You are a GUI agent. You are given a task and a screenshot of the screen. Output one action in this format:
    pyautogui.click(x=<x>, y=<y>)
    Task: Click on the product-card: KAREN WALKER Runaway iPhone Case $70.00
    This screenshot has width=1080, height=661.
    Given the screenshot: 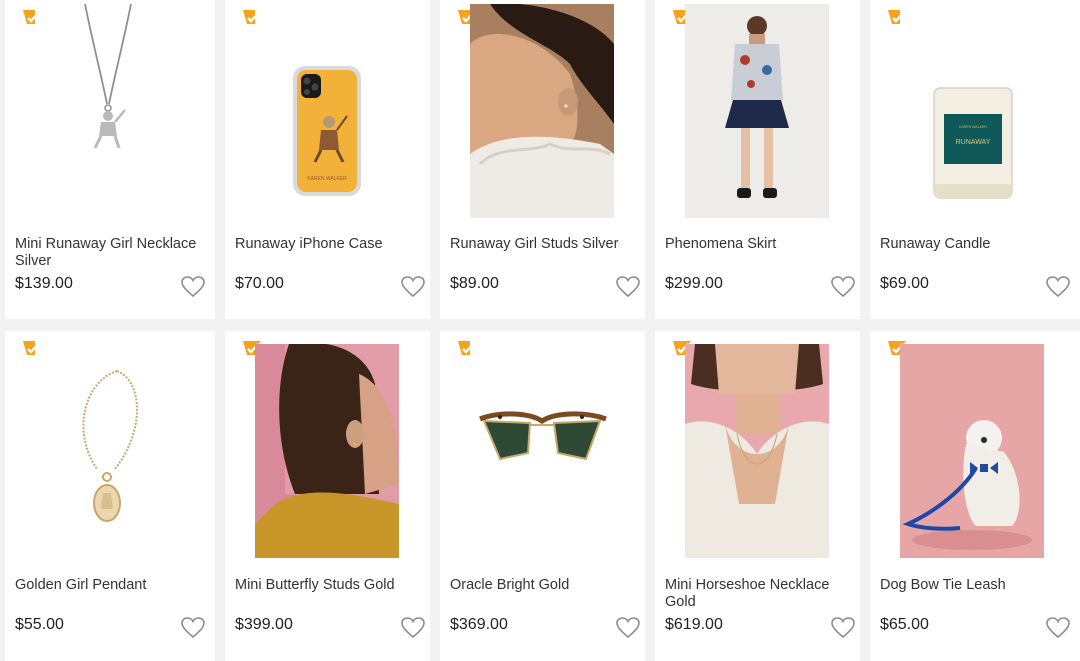 What is the action you would take?
    pyautogui.click(x=327, y=159)
    